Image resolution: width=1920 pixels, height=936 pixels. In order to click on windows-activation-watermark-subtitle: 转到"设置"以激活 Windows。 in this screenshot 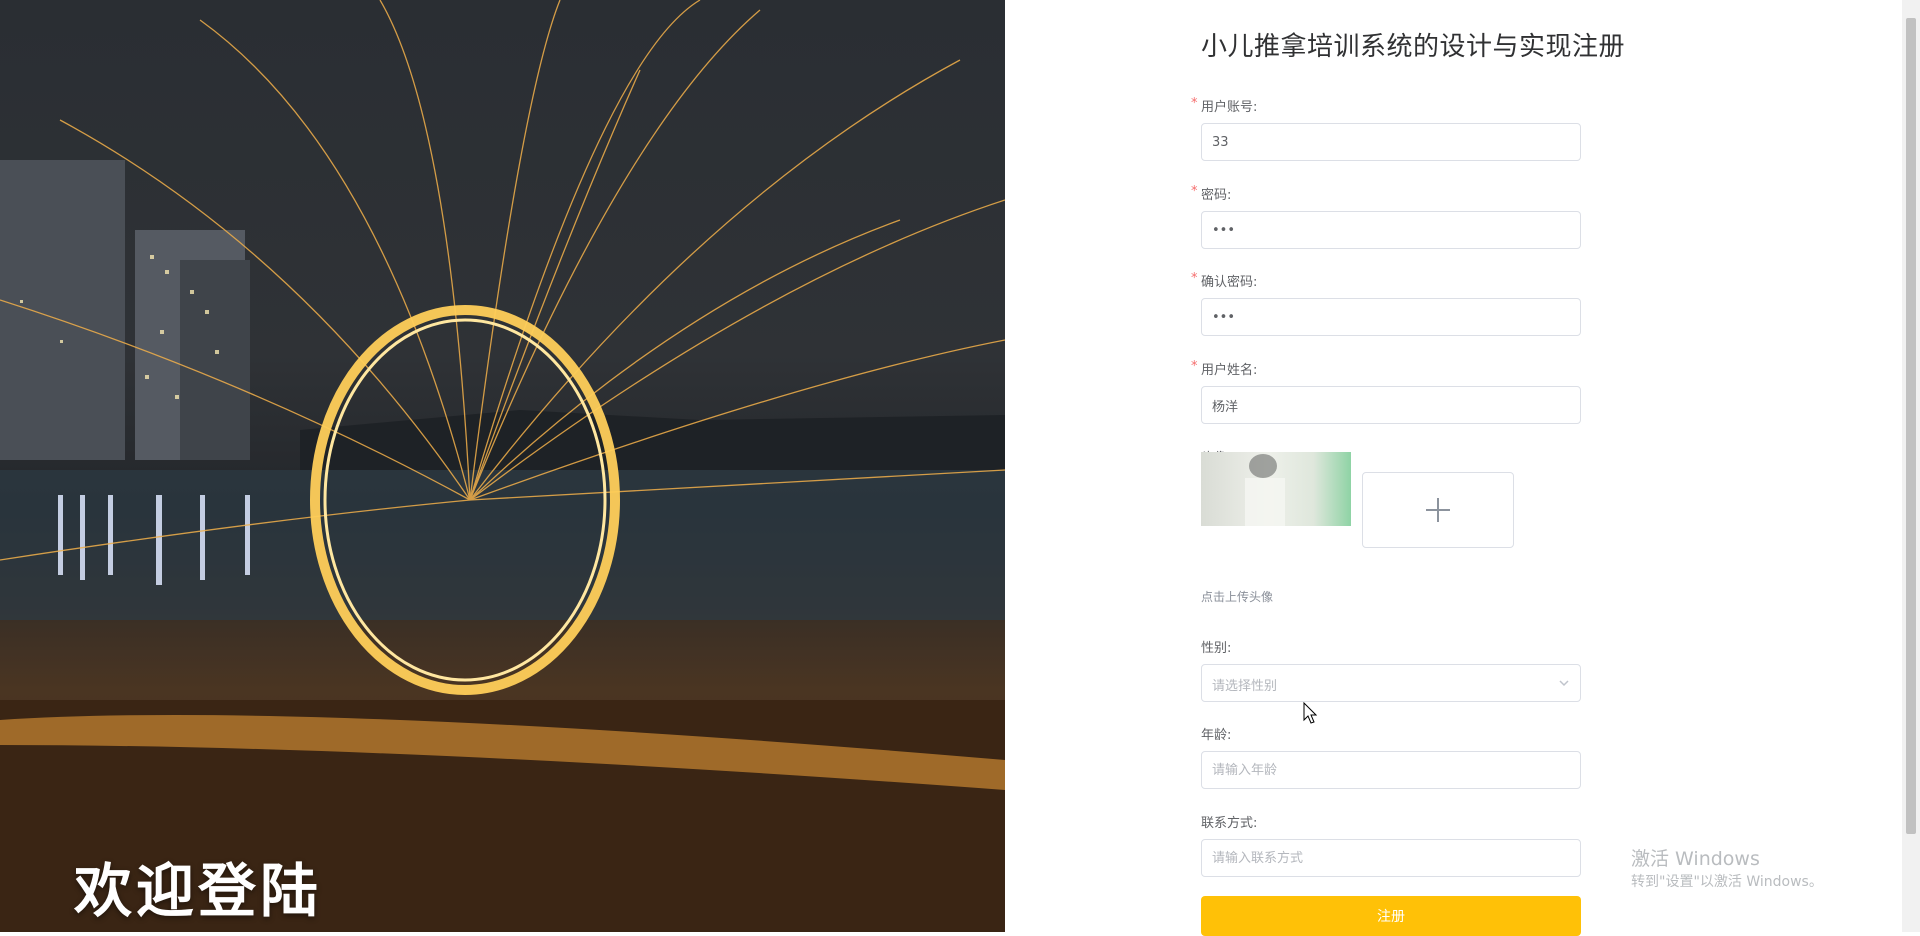, I will do `click(1727, 882)`.